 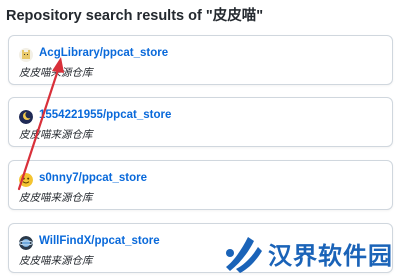 What do you see at coordinates (330, 256) in the screenshot?
I see `watermark-text: 汉界软件园` at bounding box center [330, 256].